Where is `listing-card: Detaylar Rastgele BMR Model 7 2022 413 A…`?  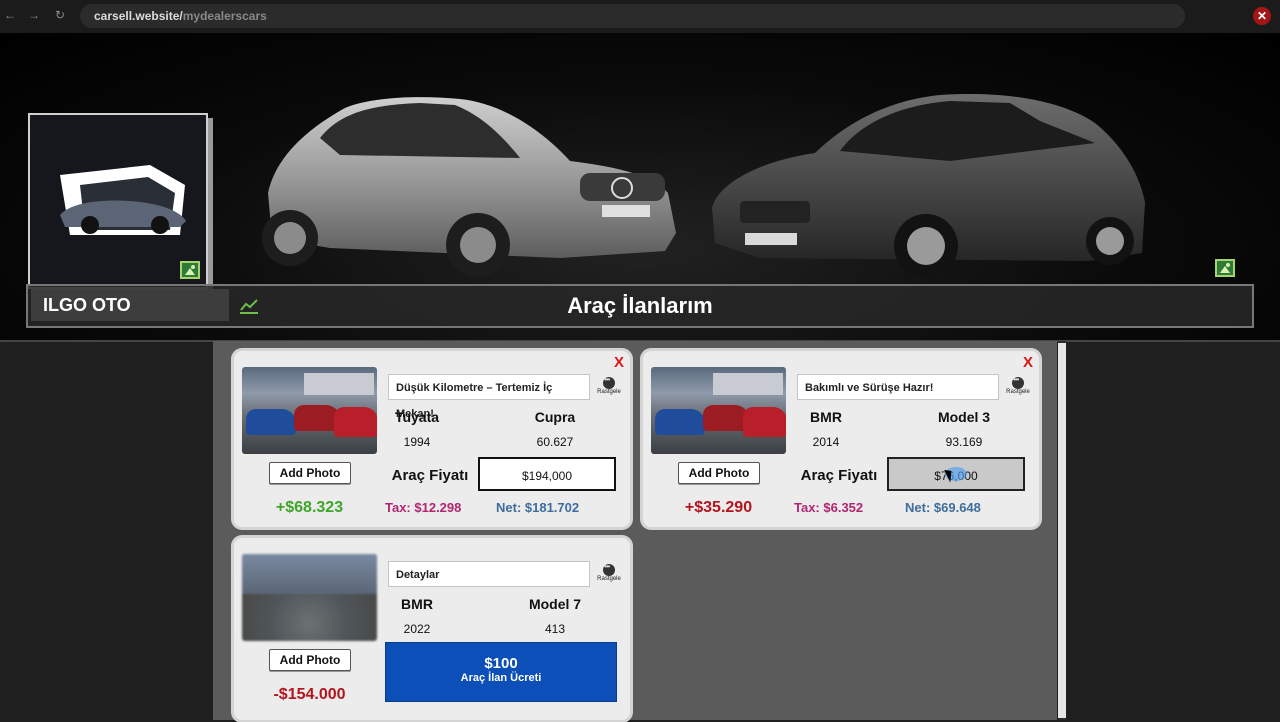 listing-card: Detaylar Rastgele BMR Model 7 2022 413 A… is located at coordinates (432, 629).